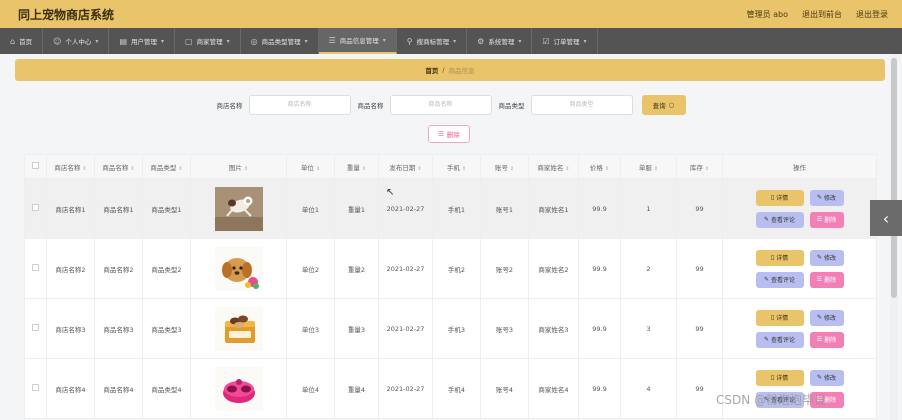 Image resolution: width=902 pixels, height=420 pixels. I want to click on nav-item-1: ☺ 个人中心 ▾, so click(76, 41).